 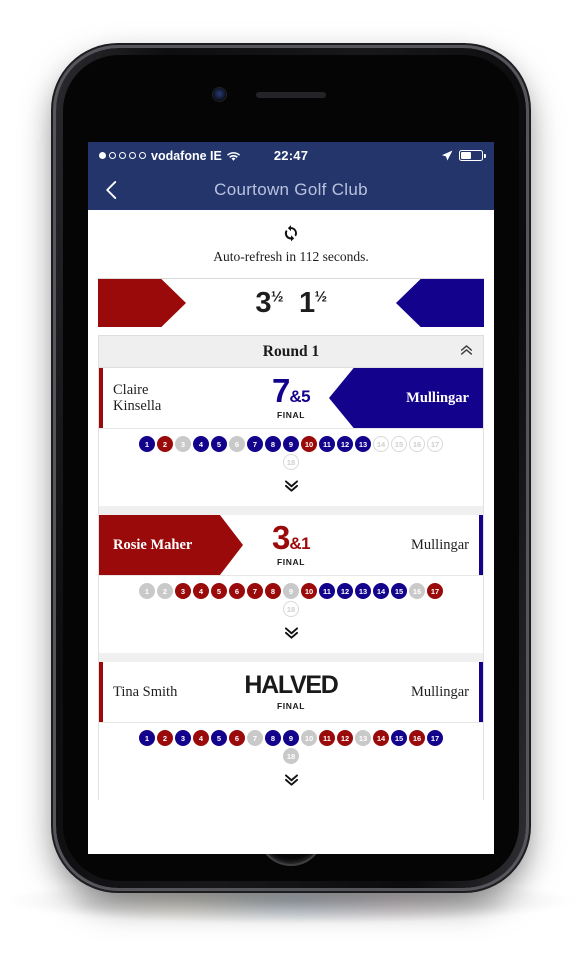 I want to click on match-result: 3&1 FINAL, so click(x=291, y=543).